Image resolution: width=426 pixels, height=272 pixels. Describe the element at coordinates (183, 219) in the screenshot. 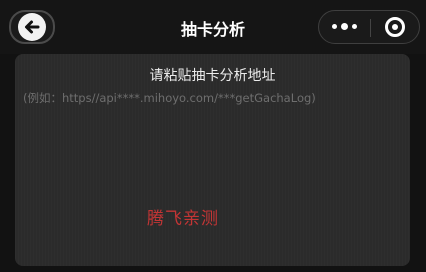

I see `watermark-text: 腾飞亲测` at that location.